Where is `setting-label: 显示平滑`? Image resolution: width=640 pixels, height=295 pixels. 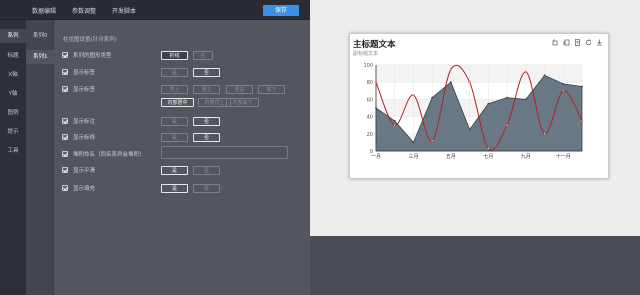 setting-label: 显示平滑 is located at coordinates (84, 171).